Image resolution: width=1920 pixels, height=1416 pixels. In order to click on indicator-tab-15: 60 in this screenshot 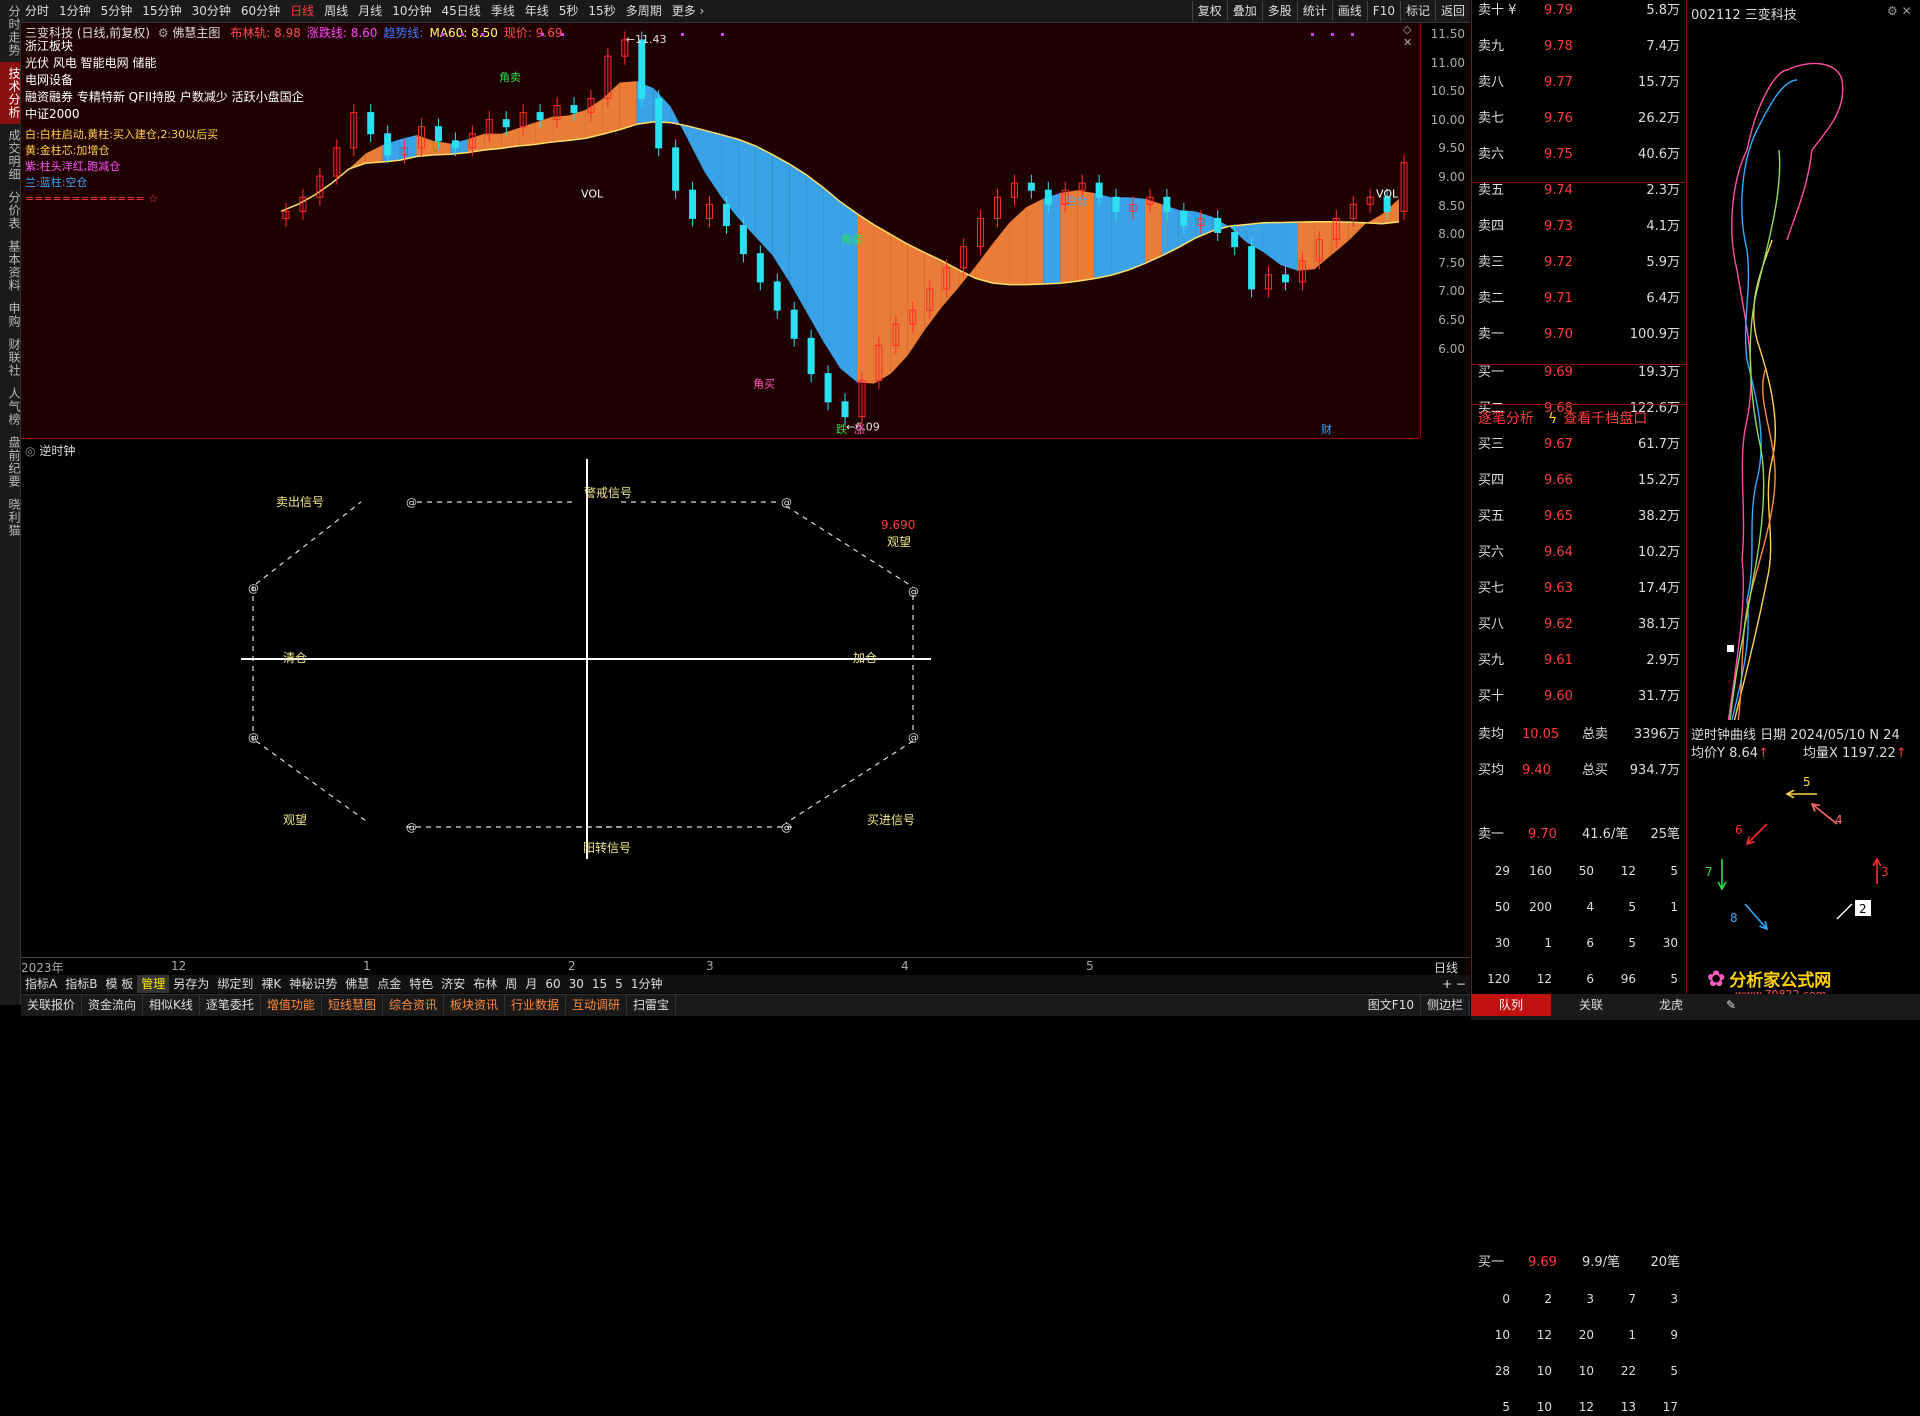, I will do `click(552, 984)`.